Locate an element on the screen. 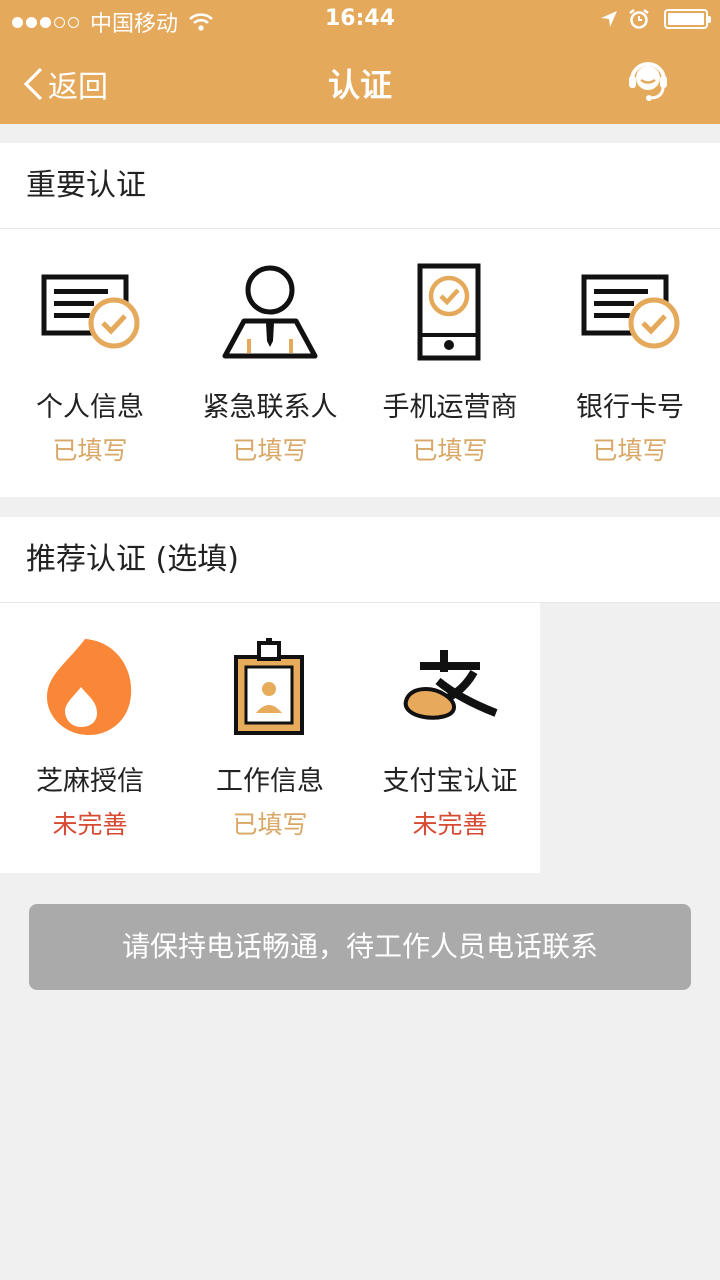 This screenshot has height=1280, width=720. section-heading: 重要认证 is located at coordinates (360, 186).